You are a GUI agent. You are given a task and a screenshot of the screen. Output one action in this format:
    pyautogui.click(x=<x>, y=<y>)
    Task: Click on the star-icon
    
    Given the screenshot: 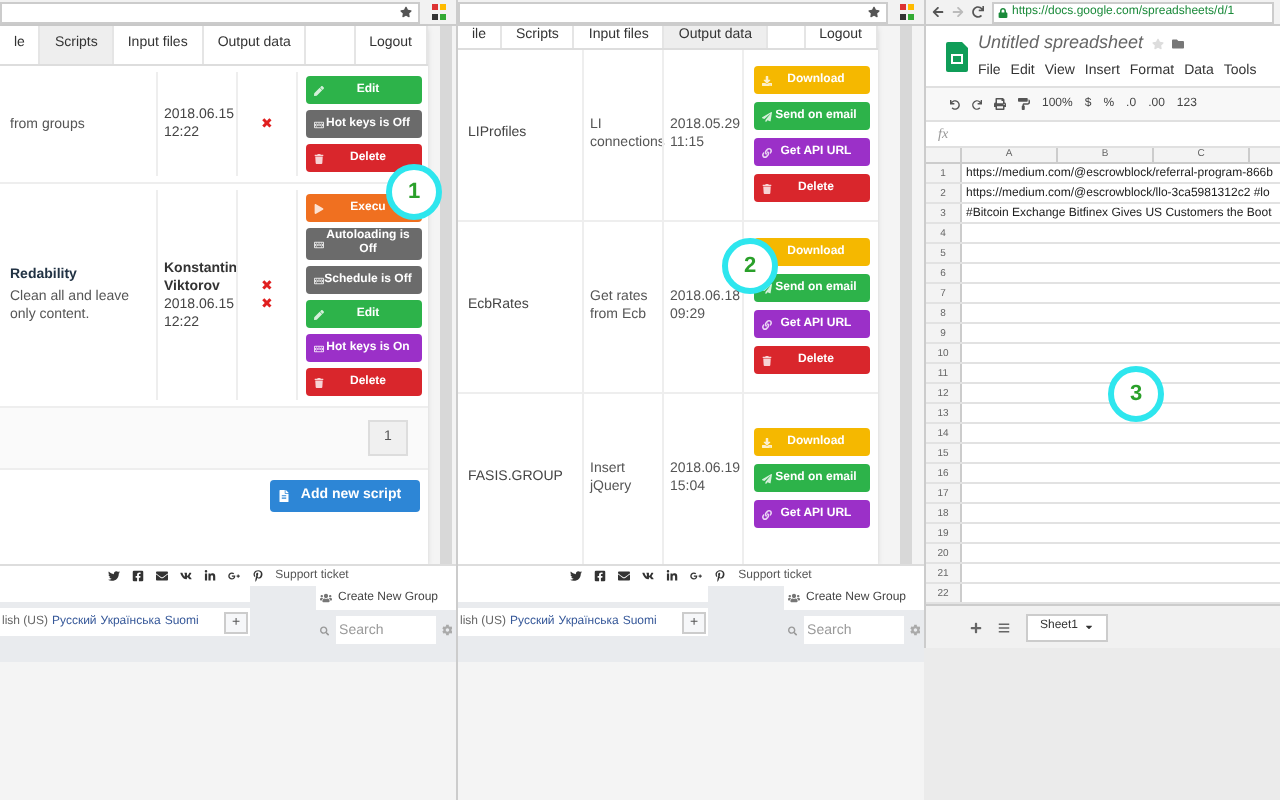 What is the action you would take?
    pyautogui.click(x=1157, y=43)
    